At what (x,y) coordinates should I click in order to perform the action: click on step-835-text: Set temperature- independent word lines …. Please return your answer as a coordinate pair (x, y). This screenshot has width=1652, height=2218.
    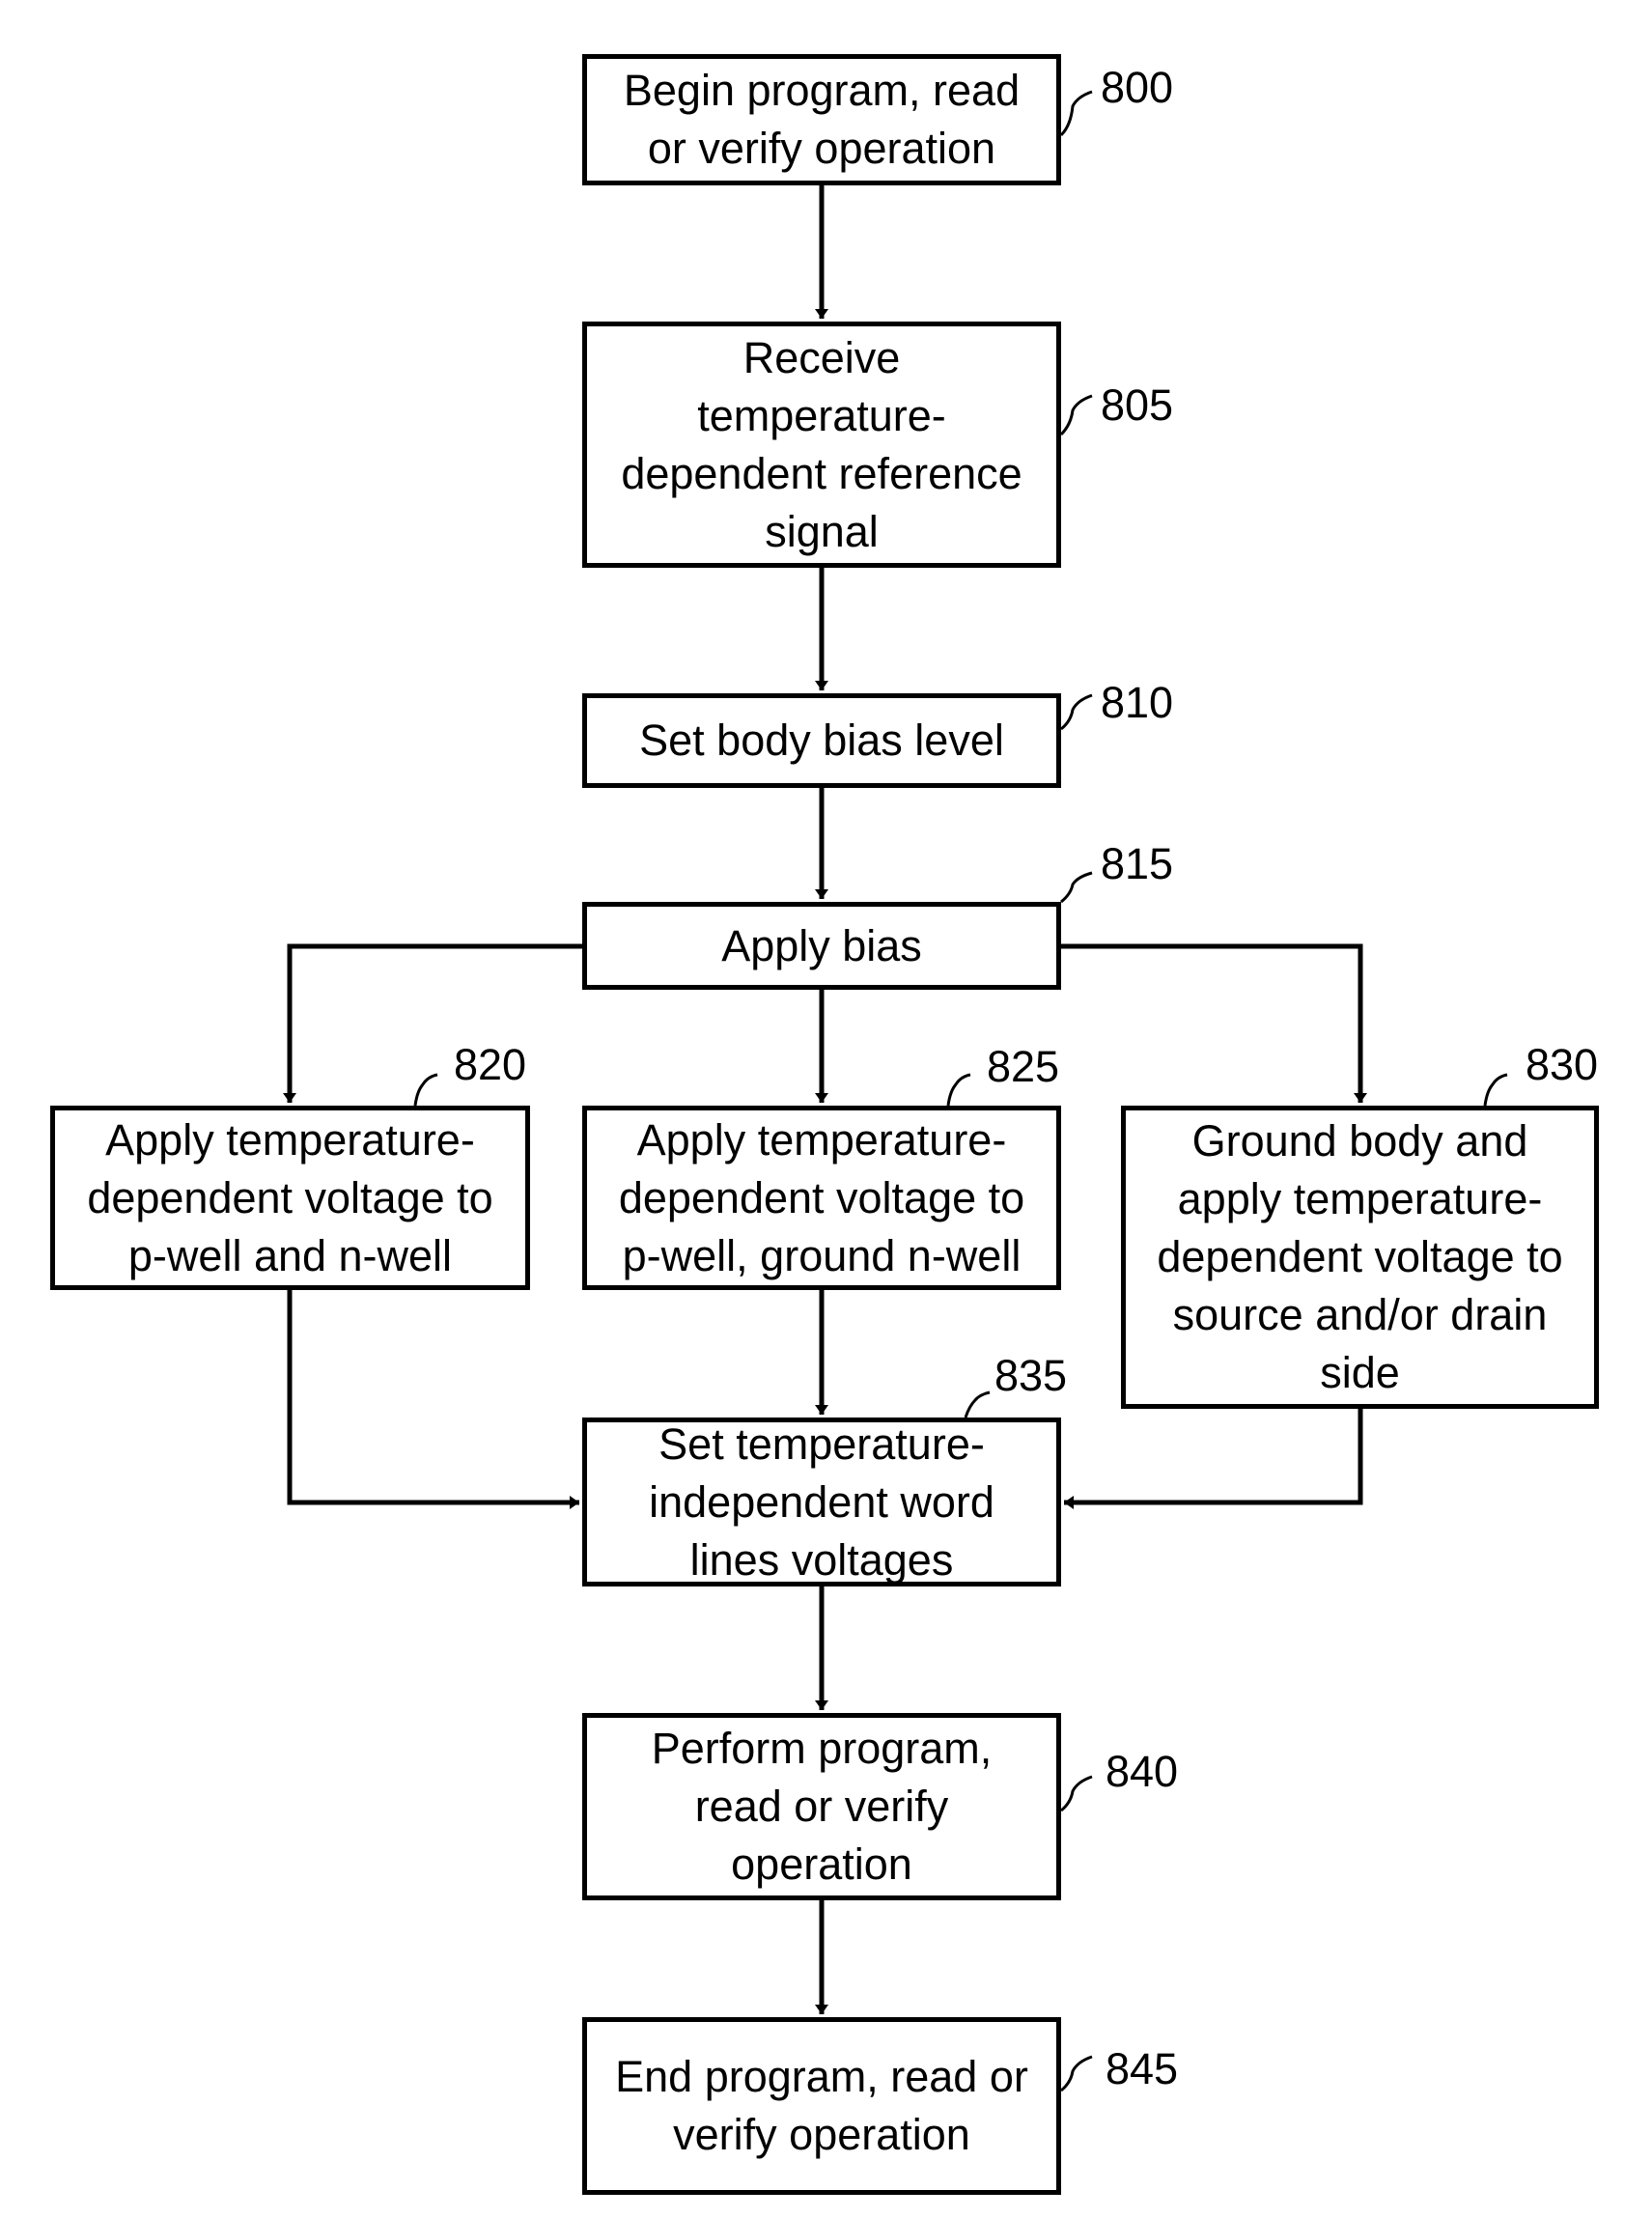
    Looking at the image, I should click on (822, 1502).